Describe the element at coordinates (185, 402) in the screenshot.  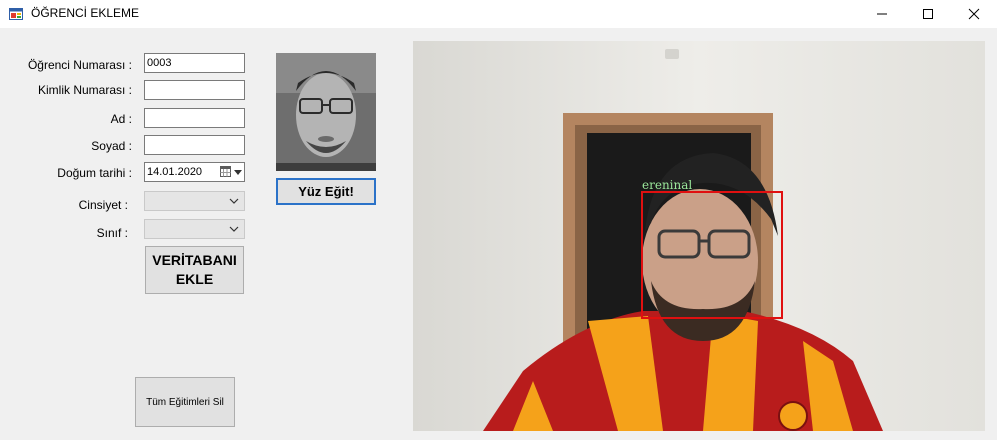
I see `delete-all-trainings-button: Tüm Eğitimleri Sil` at that location.